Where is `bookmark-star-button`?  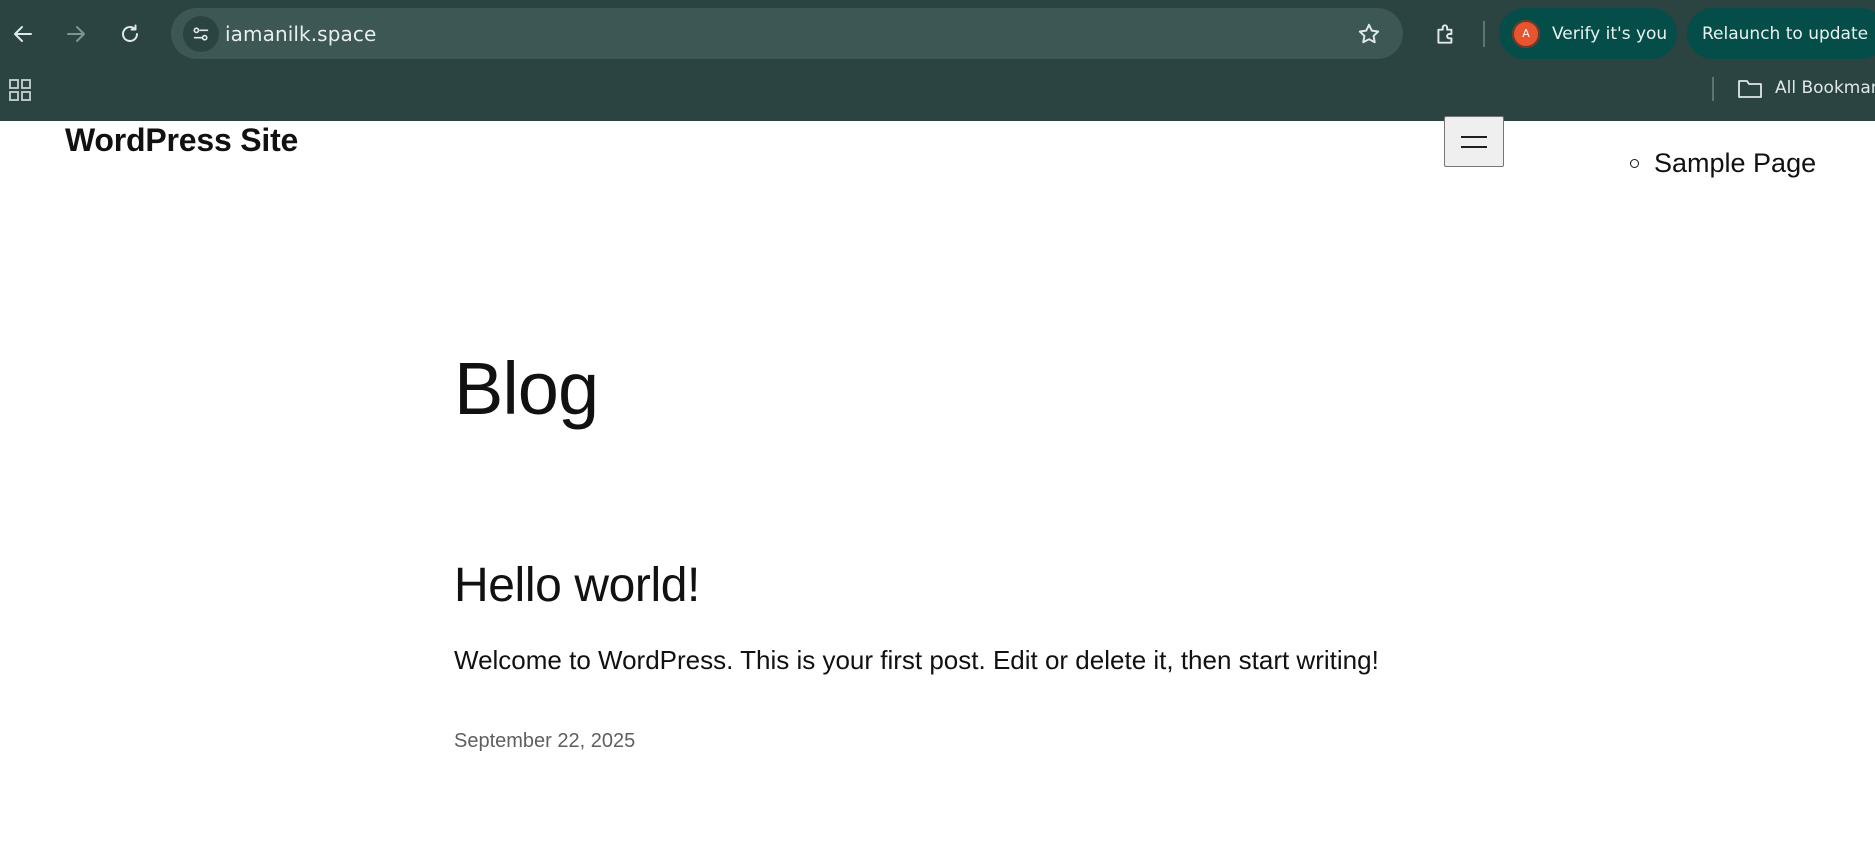 bookmark-star-button is located at coordinates (1369, 34).